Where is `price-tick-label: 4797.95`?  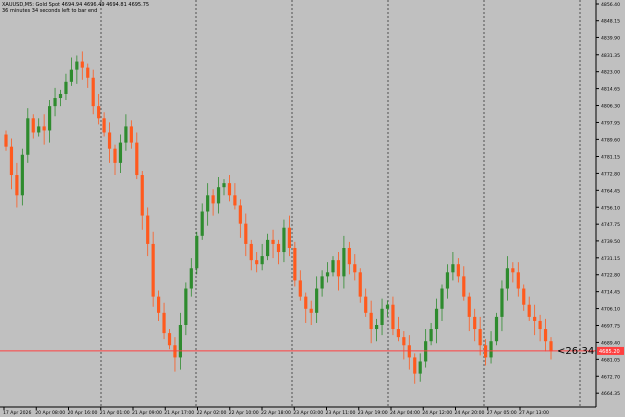
price-tick-label: 4797.95 is located at coordinates (610, 123).